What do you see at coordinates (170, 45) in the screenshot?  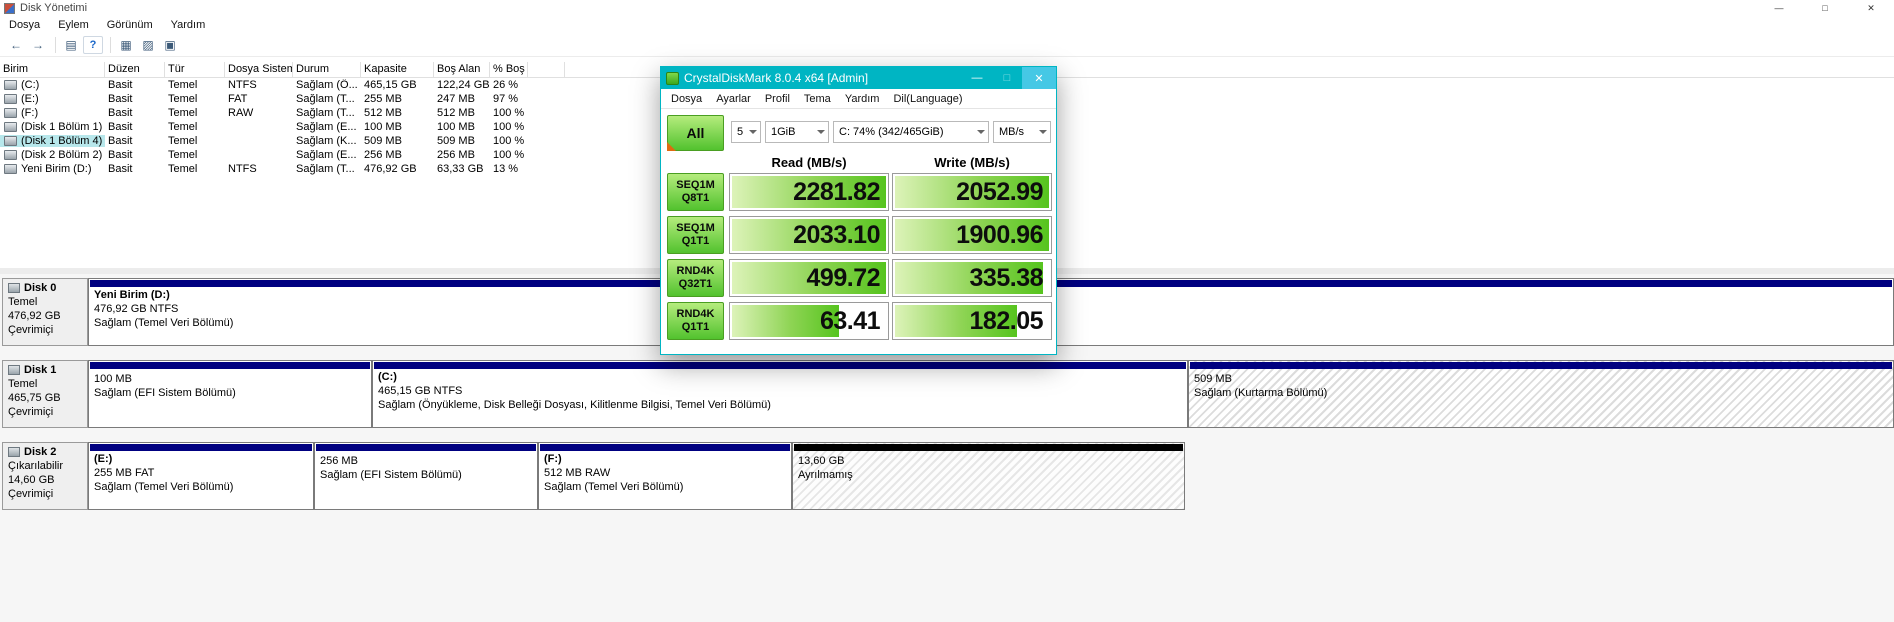 I see `properties-icon: ▣` at bounding box center [170, 45].